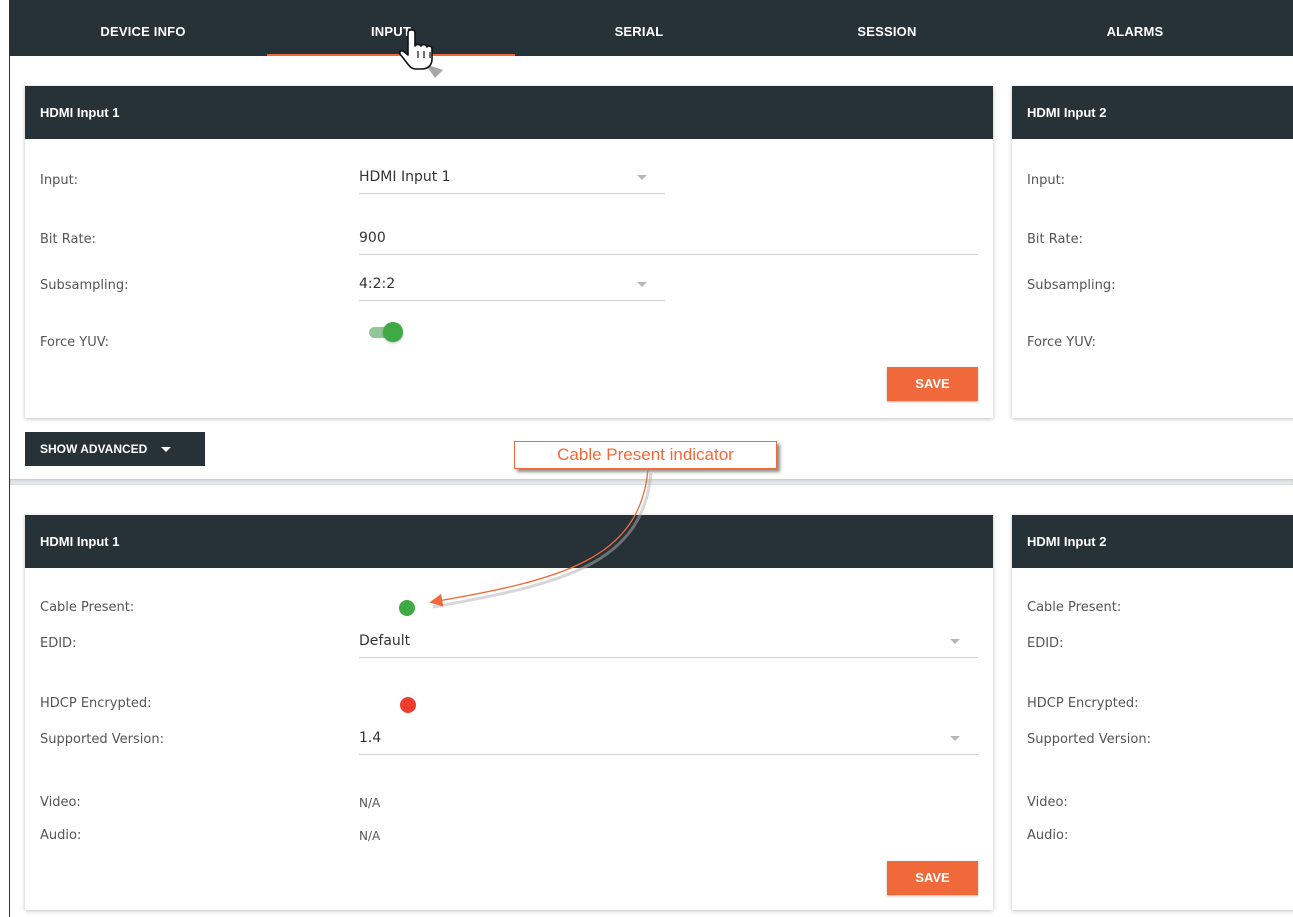 This screenshot has height=917, width=1293. Describe the element at coordinates (405, 177) in the screenshot. I see `input-select-value: HDMI Input 1` at that location.